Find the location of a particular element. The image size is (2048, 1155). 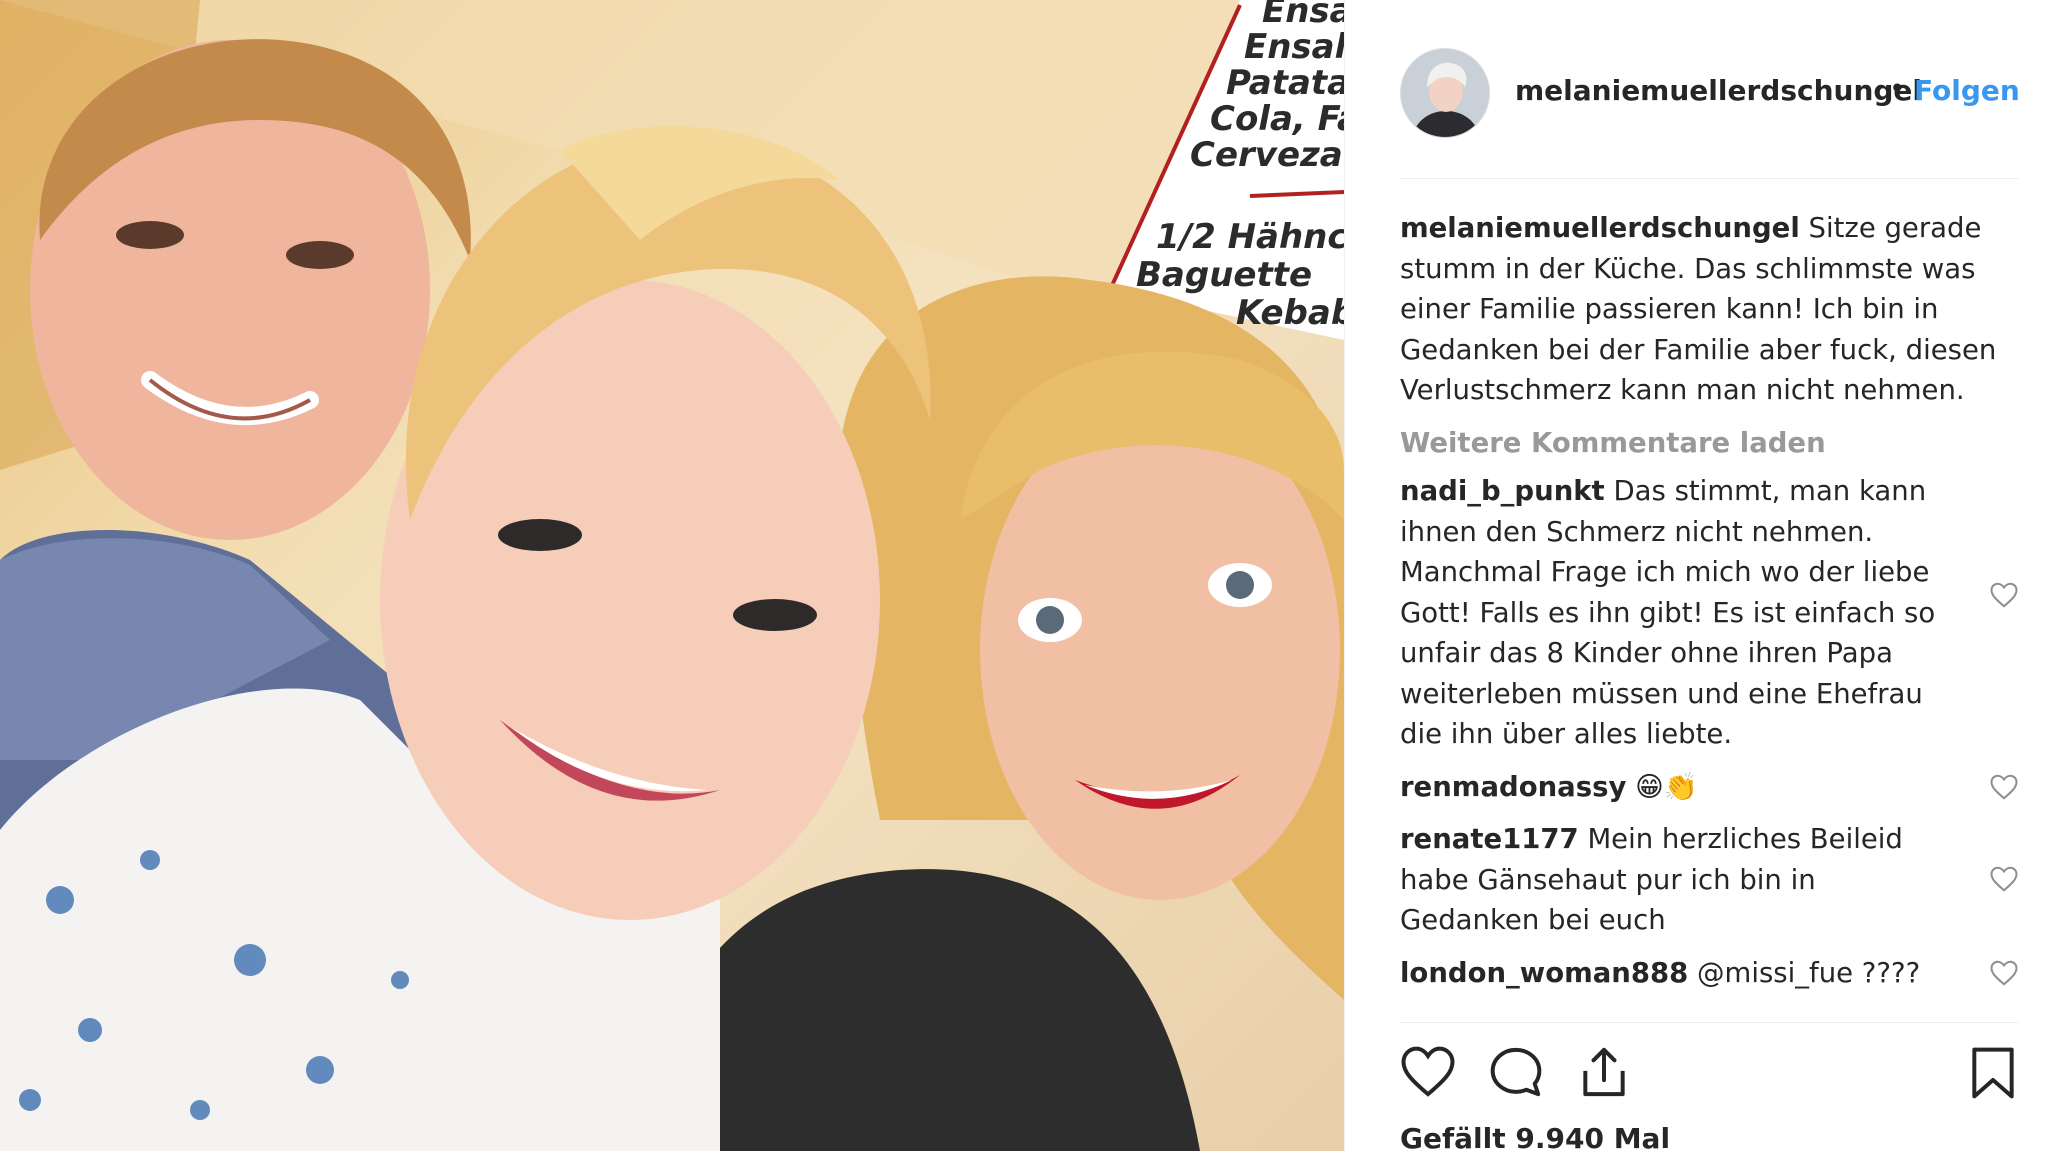

menu-line: Ensala is located at coordinates (1294, 47).